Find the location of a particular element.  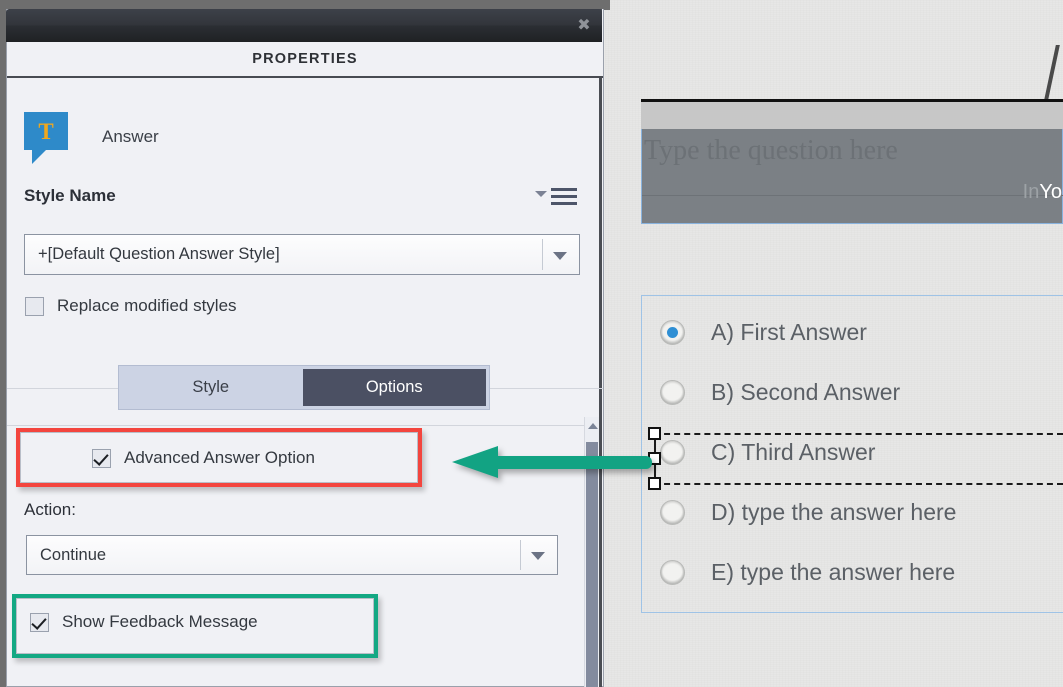

selected-object-label: Answer is located at coordinates (130, 136).